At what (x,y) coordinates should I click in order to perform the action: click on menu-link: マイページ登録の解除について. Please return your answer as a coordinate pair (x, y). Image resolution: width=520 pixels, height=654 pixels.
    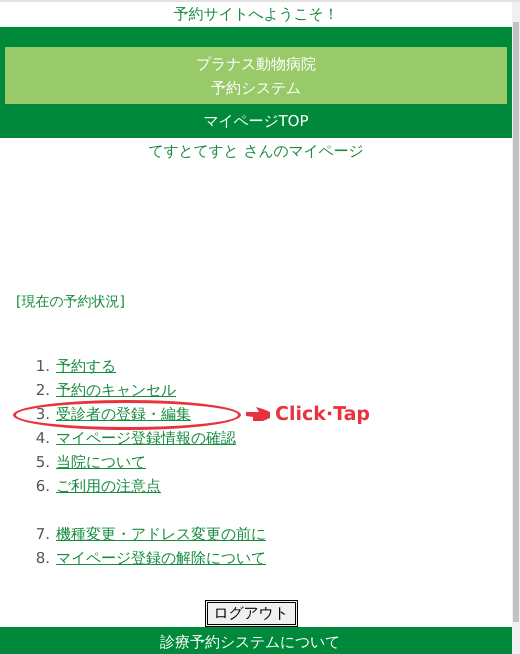
    Looking at the image, I should click on (161, 558).